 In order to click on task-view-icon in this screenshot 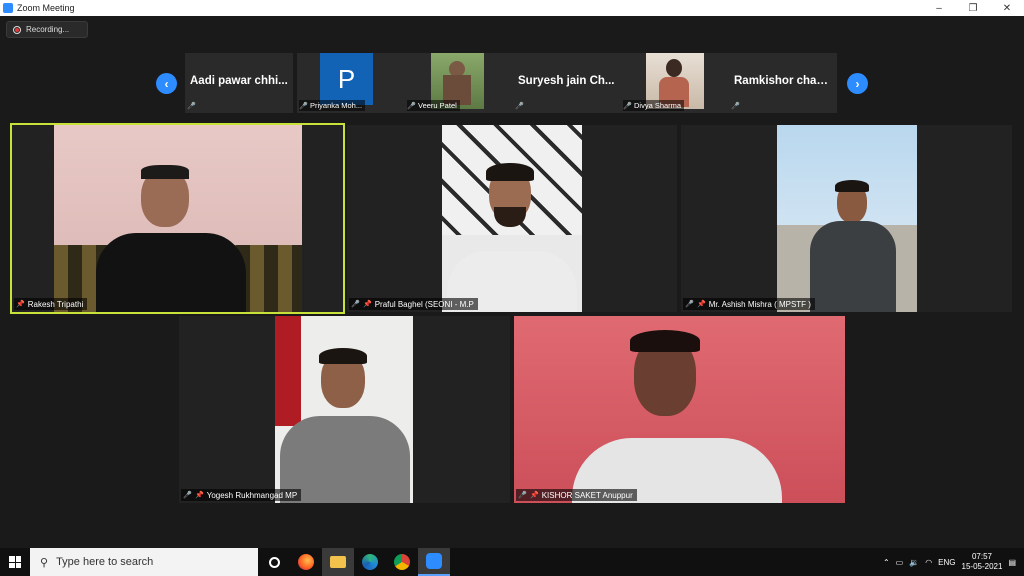, I will do `click(274, 562)`.